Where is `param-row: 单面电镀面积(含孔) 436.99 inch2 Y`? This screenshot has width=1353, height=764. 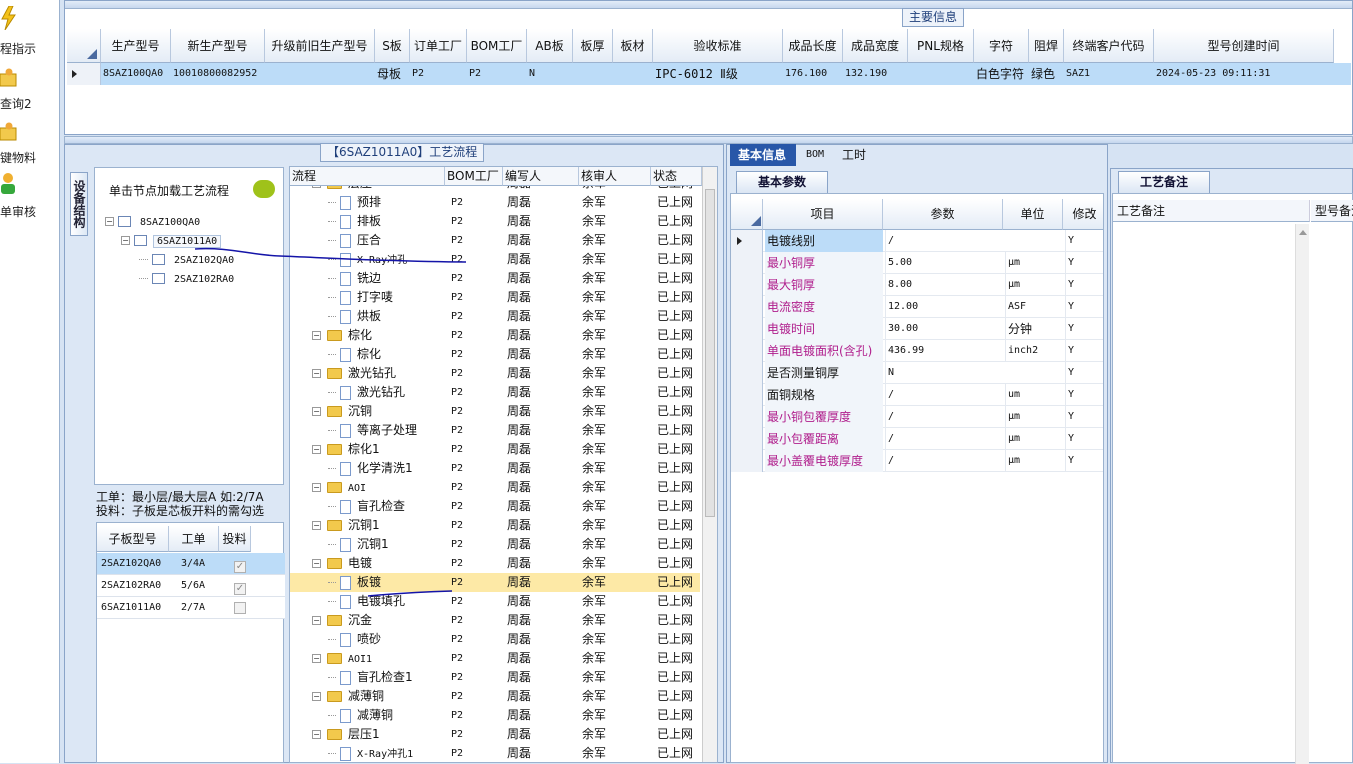 param-row: 单面电镀面积(含孔) 436.99 inch2 Y is located at coordinates (917, 351).